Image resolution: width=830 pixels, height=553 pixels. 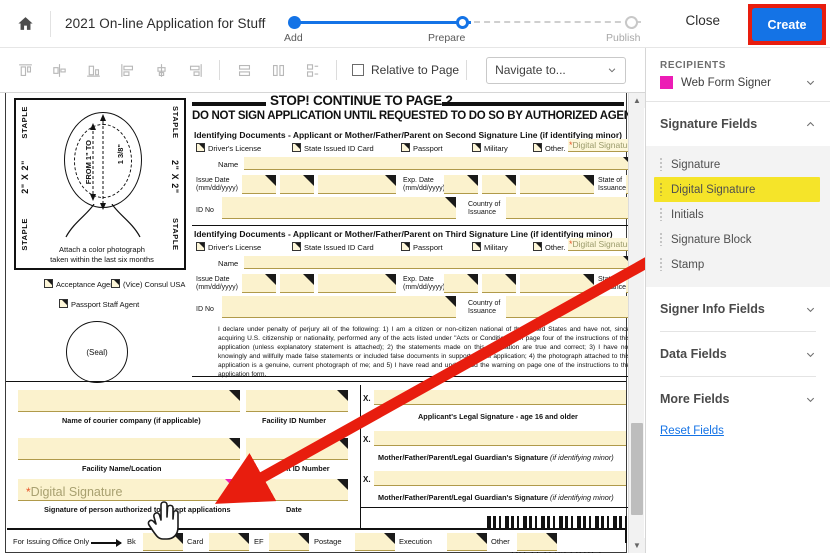 I want to click on digital-signature-placed-field: *Digital Signature, so click(x=74, y=492).